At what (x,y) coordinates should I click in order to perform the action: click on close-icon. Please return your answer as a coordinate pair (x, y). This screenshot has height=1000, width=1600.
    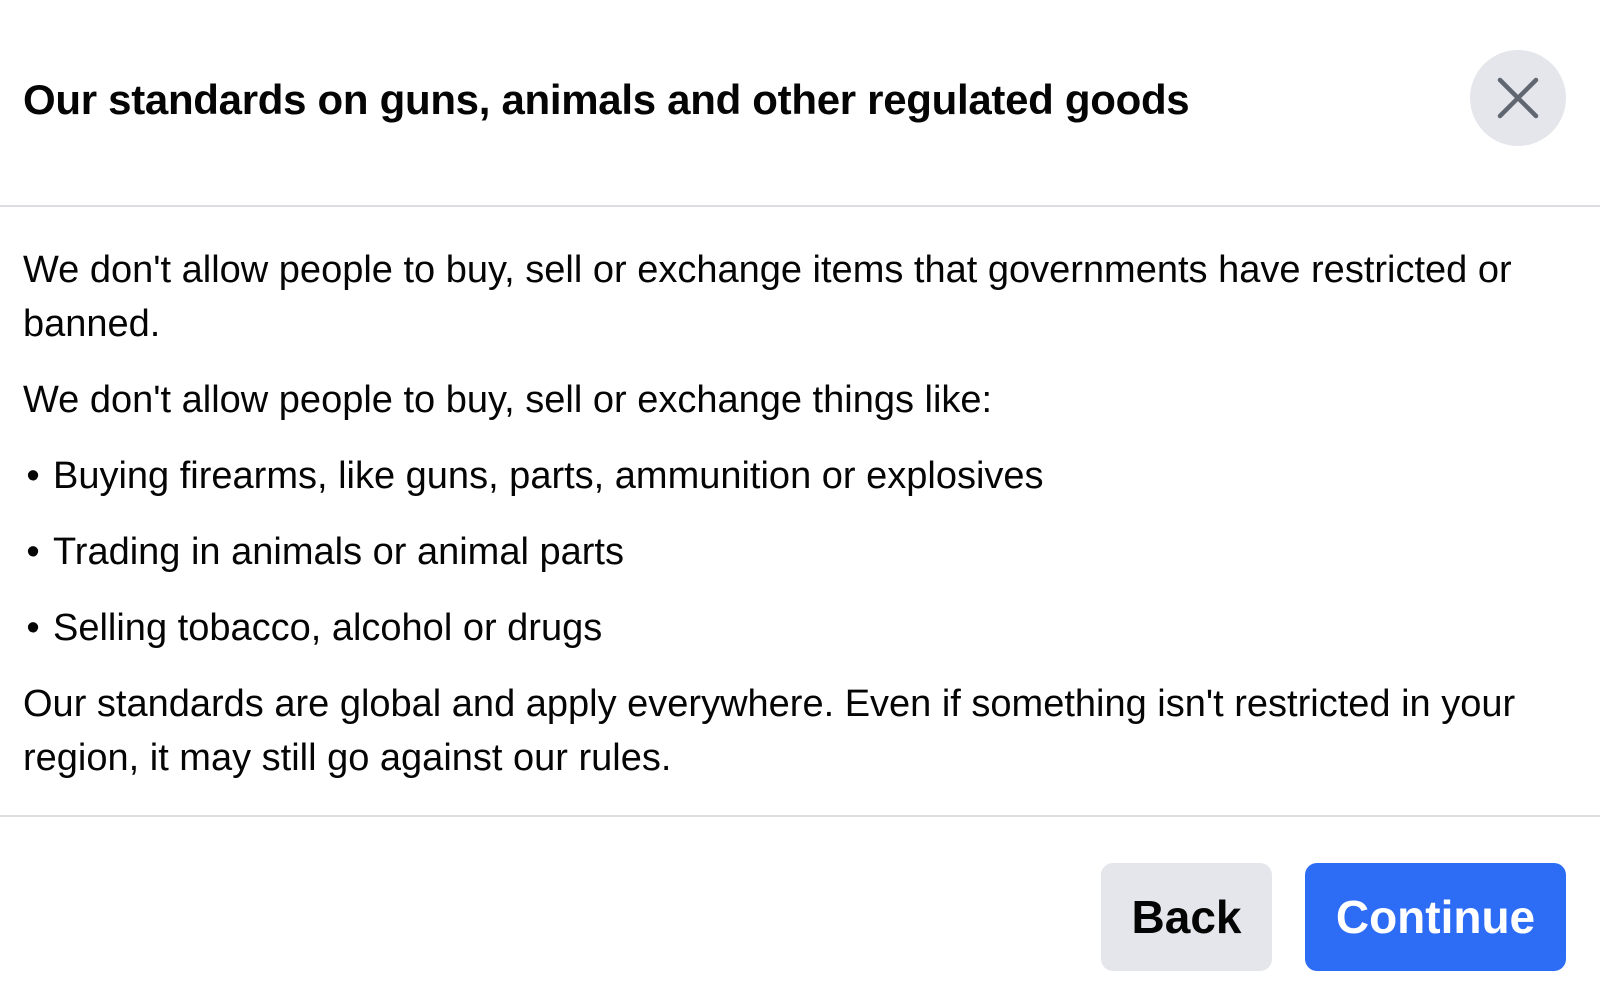
    Looking at the image, I should click on (1518, 98).